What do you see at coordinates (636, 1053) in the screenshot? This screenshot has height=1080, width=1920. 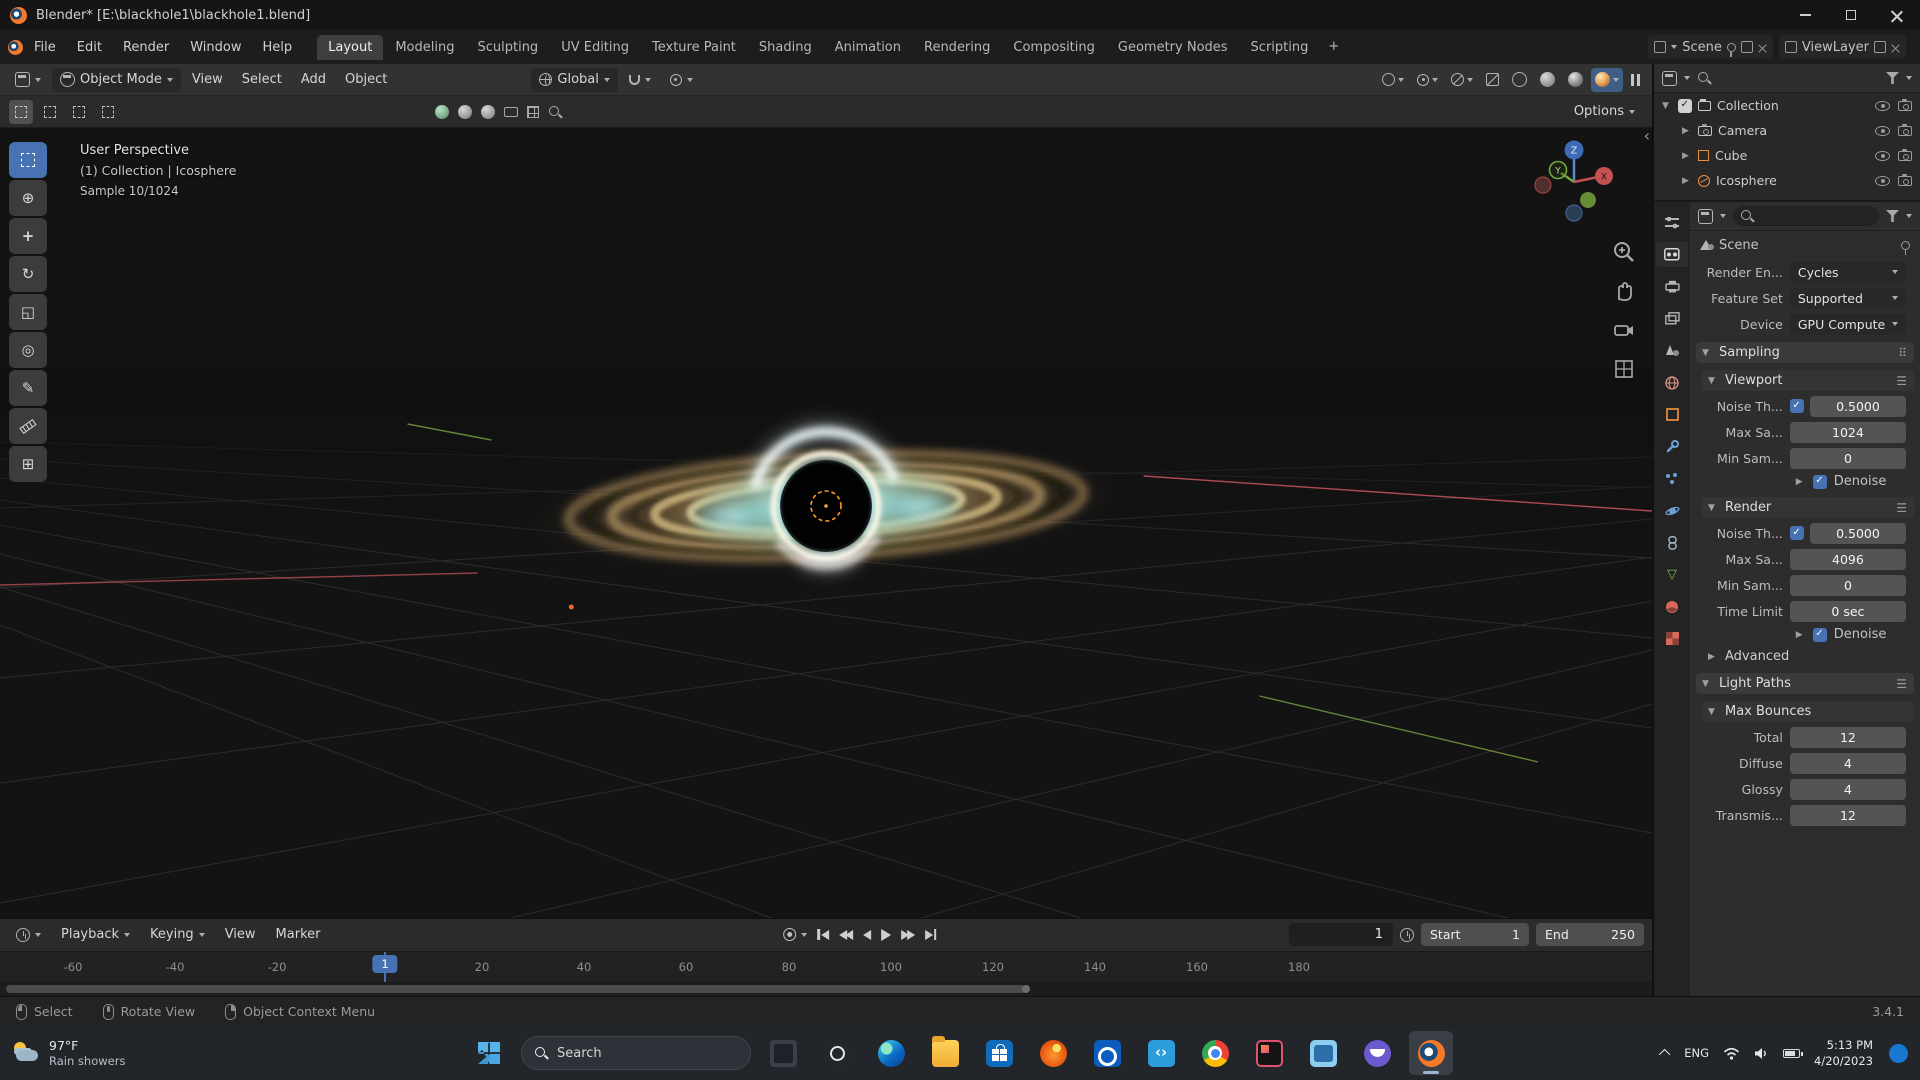 I see `taskbar-search-box: Search` at bounding box center [636, 1053].